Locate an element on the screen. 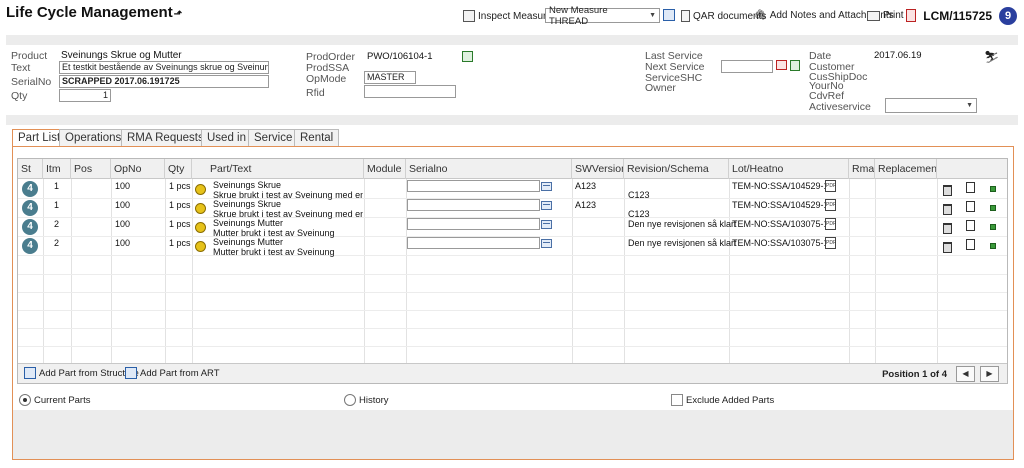 The height and width of the screenshot is (468, 1024). date-value: 2017.06.19 is located at coordinates (898, 55).